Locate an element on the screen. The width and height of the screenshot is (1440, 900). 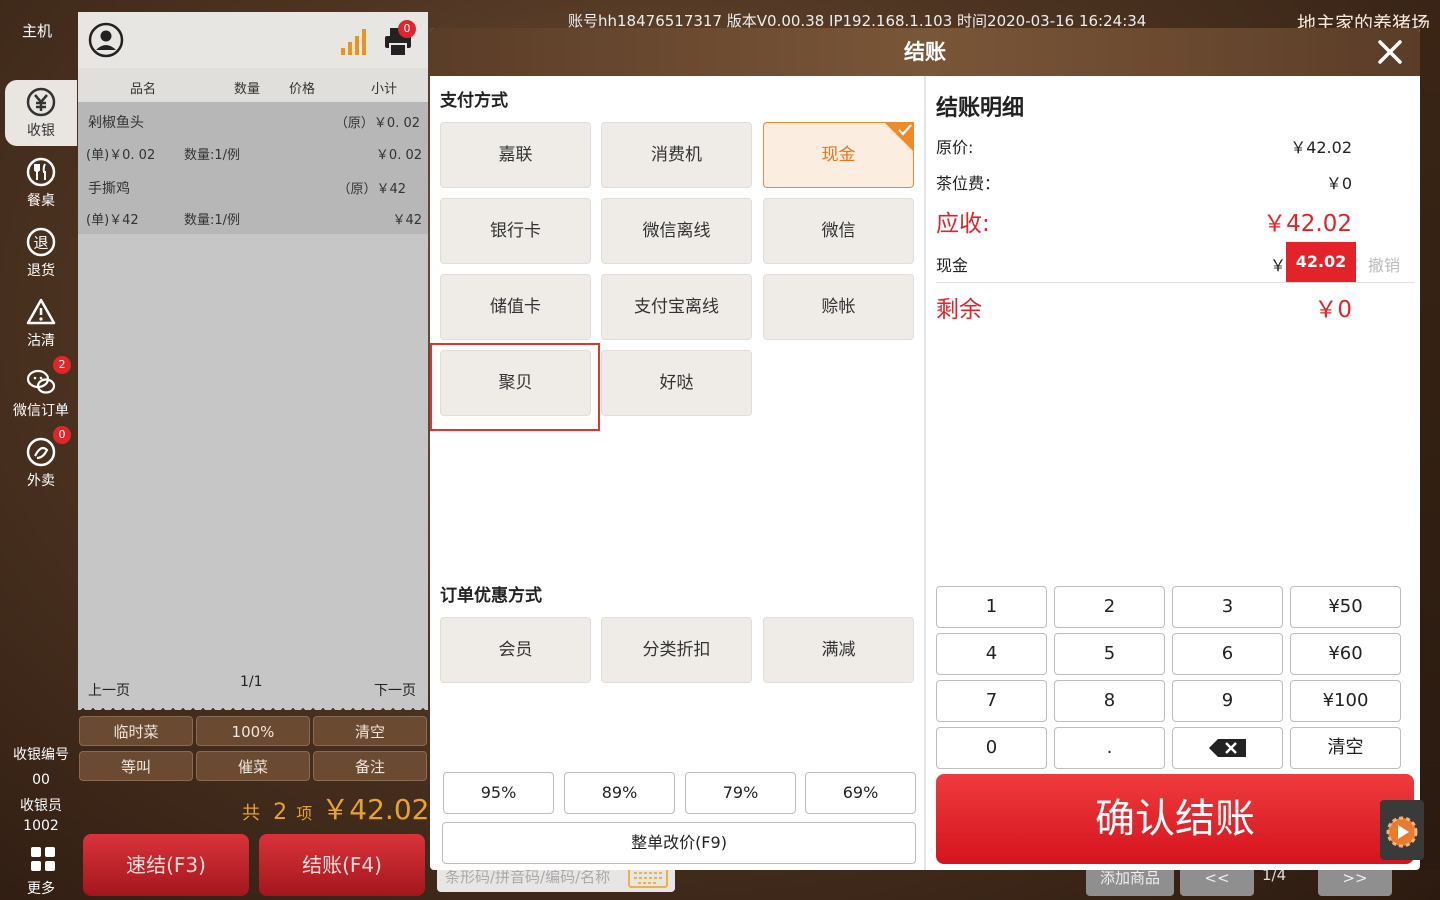
assistant-widget is located at coordinates (1402, 830).